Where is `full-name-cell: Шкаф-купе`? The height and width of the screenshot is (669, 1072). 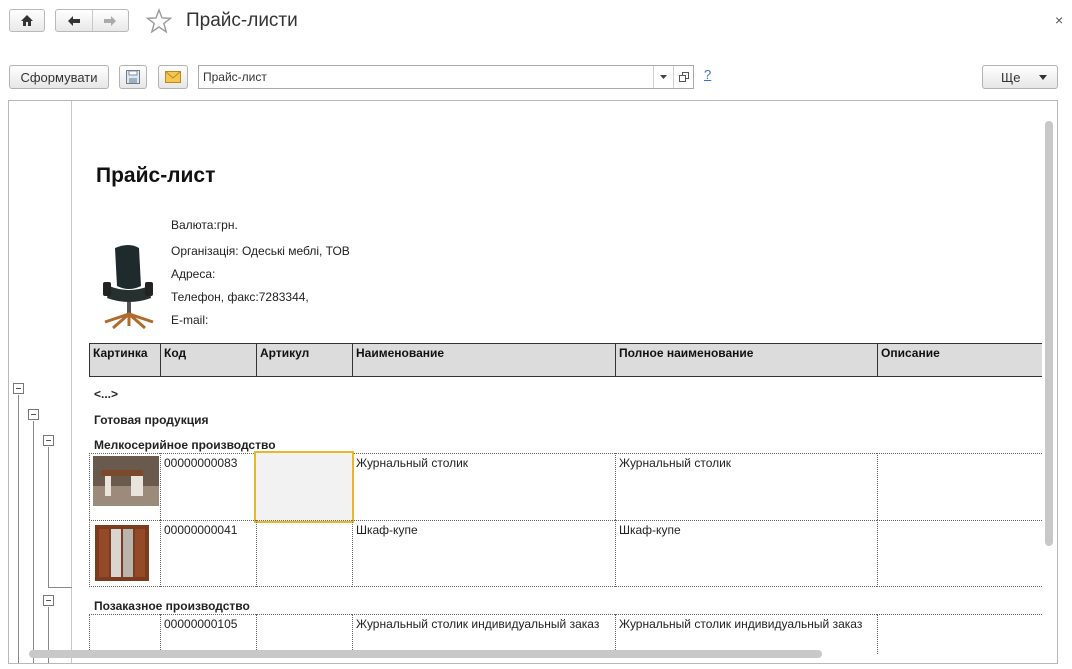
full-name-cell: Шкаф-купе is located at coordinates (746, 553).